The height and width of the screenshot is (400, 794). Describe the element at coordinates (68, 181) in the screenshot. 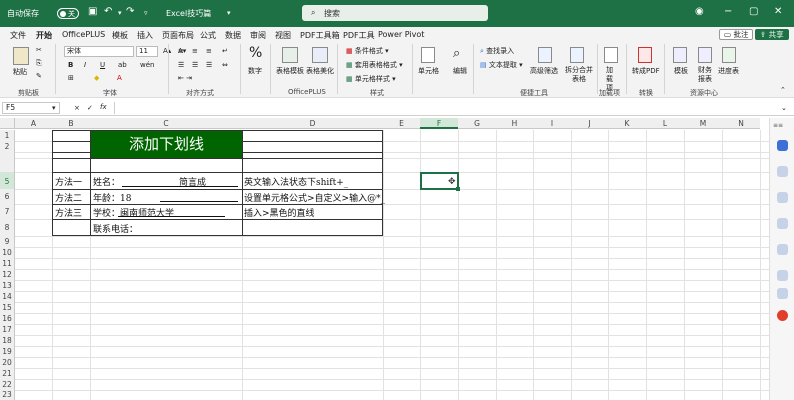

I see `cell-b5: 方法一` at that location.